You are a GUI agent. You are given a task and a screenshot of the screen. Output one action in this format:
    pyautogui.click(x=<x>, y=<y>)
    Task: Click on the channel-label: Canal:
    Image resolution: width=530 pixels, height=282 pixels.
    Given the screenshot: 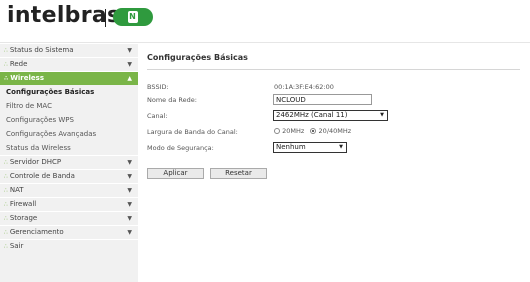 What is the action you would take?
    pyautogui.click(x=157, y=116)
    